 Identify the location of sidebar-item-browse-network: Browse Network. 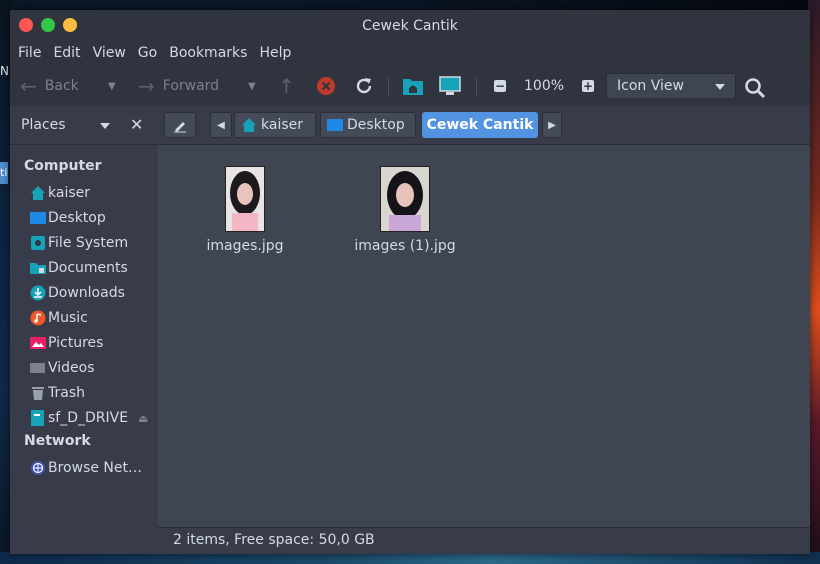
(94, 468).